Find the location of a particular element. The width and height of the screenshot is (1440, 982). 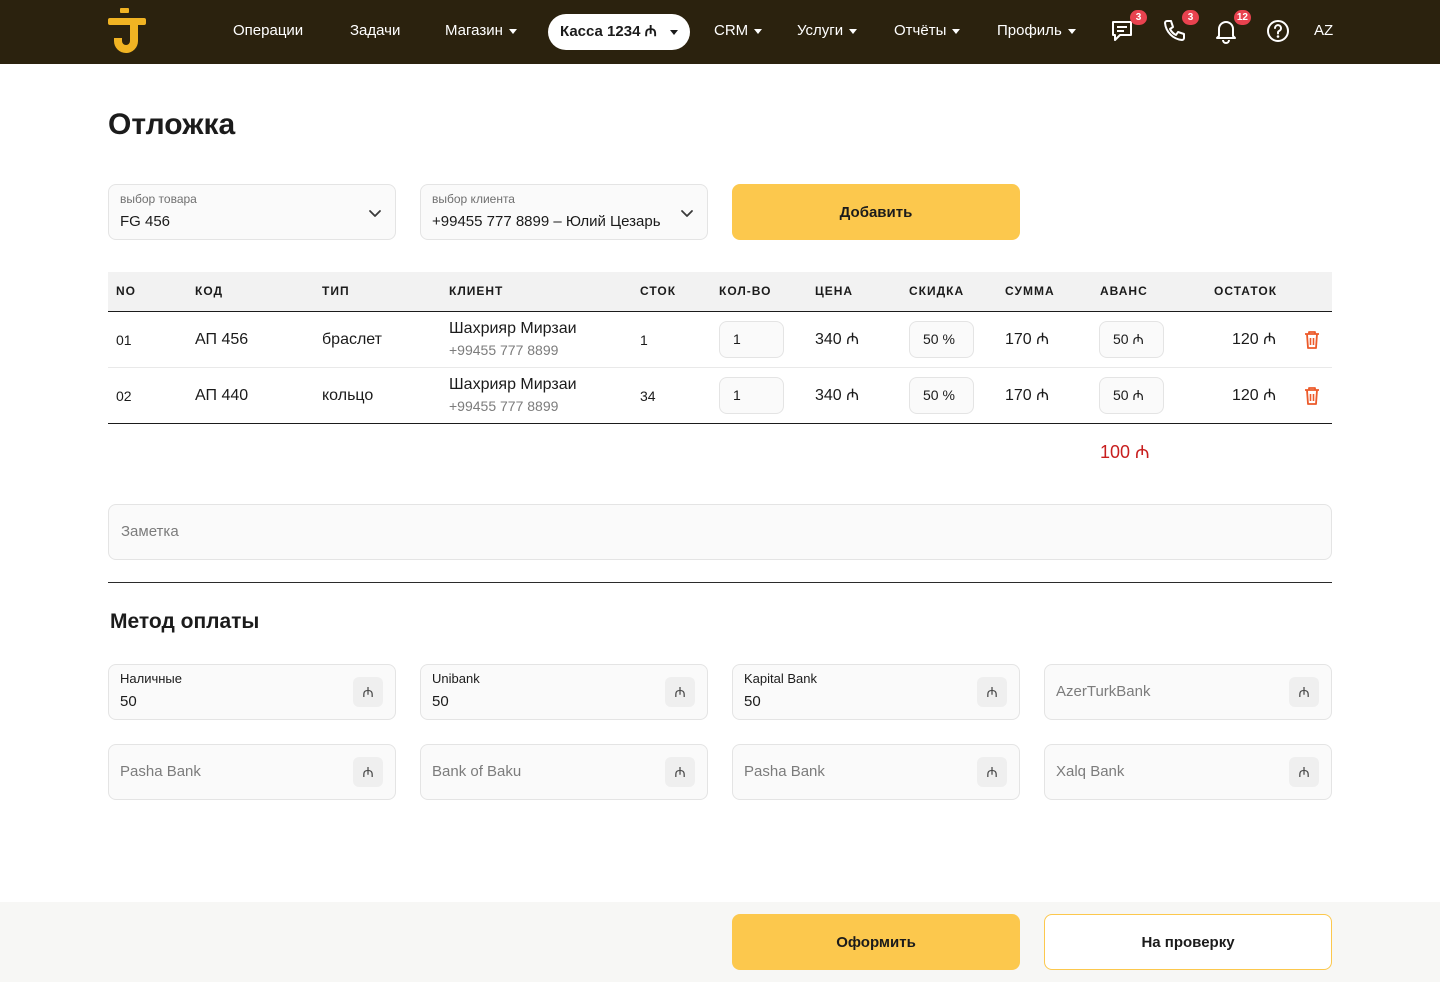

client-select-label: выбор клиента is located at coordinates (473, 199).